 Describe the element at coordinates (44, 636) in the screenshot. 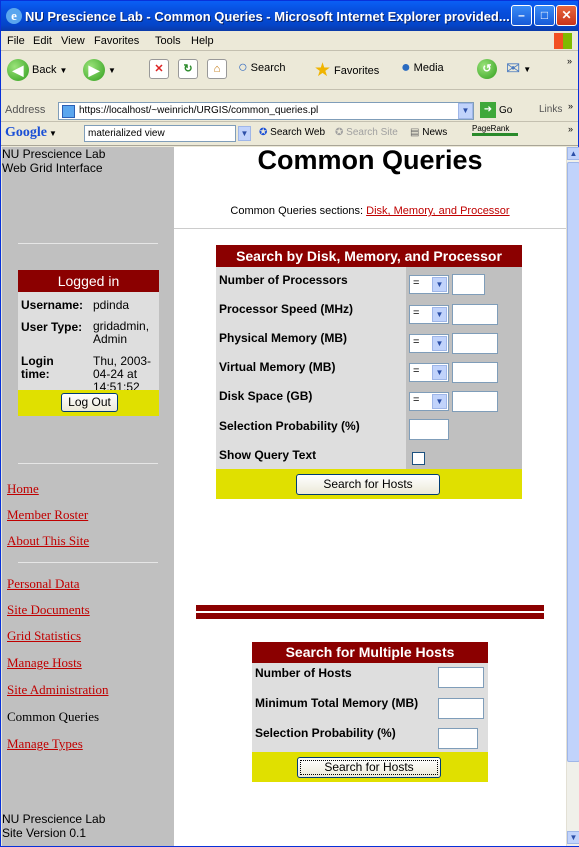

I see `nav-grid-statistics: Grid Statistics` at that location.